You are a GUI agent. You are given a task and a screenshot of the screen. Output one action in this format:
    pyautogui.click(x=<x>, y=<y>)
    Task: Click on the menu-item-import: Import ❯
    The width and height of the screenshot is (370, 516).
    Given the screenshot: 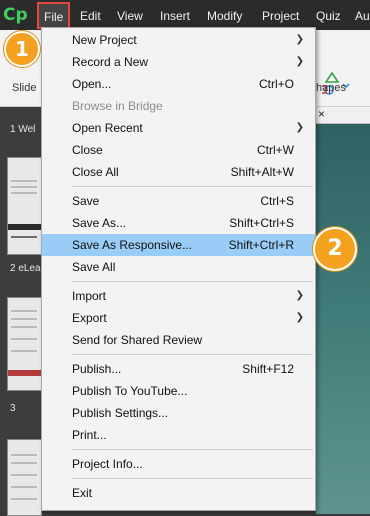 What is the action you would take?
    pyautogui.click(x=178, y=296)
    